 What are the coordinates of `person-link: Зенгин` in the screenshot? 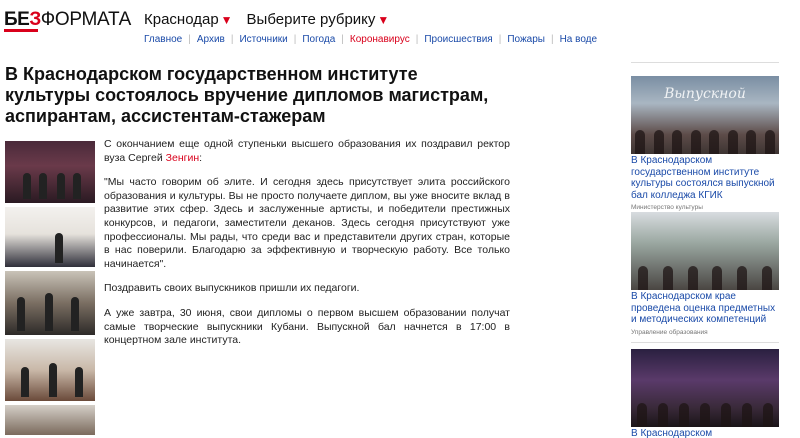 It's located at (182, 158).